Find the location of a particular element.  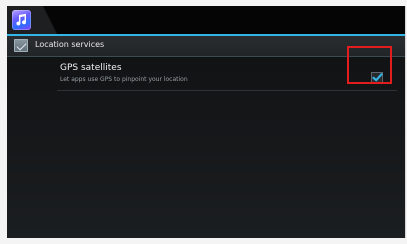

app-tab is located at coordinates (32, 20).